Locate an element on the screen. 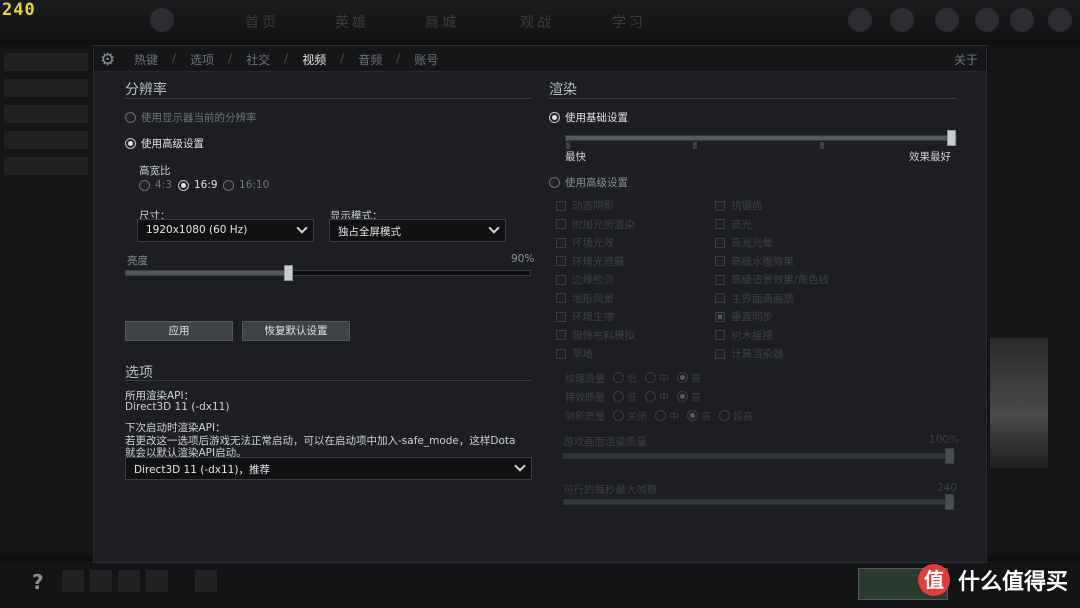 The width and height of the screenshot is (1080, 608). render-option-checkbox: 高级水面效果 is located at coordinates (754, 261).